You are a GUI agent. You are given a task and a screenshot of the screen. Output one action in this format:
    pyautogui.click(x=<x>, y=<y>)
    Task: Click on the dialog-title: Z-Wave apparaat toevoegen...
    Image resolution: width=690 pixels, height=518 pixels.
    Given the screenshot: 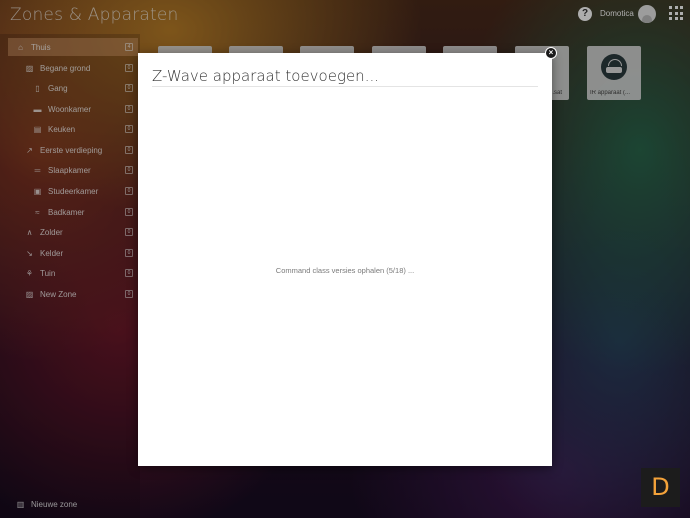 What is the action you would take?
    pyautogui.click(x=265, y=76)
    